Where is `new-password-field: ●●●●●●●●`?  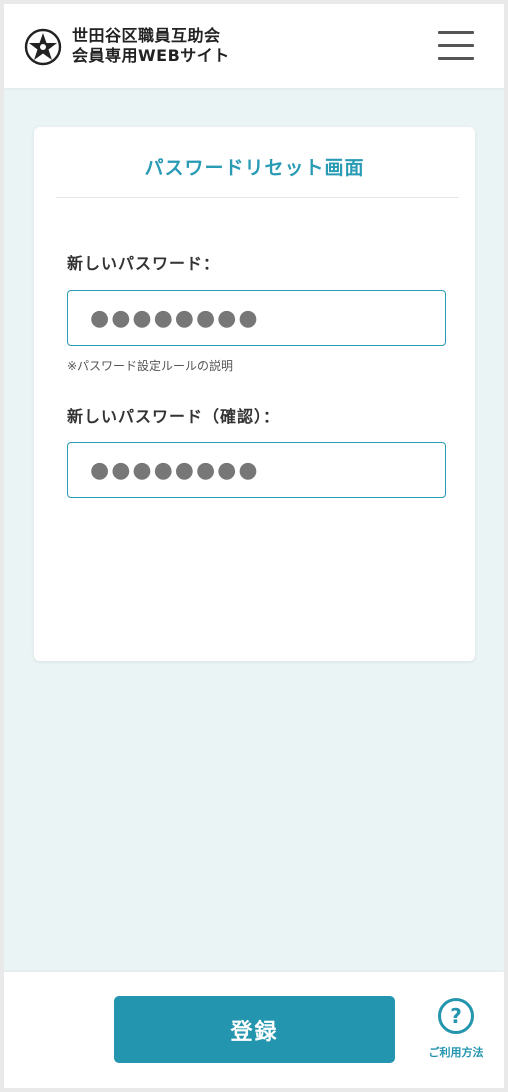
new-password-field: ●●●●●●●● is located at coordinates (256, 318).